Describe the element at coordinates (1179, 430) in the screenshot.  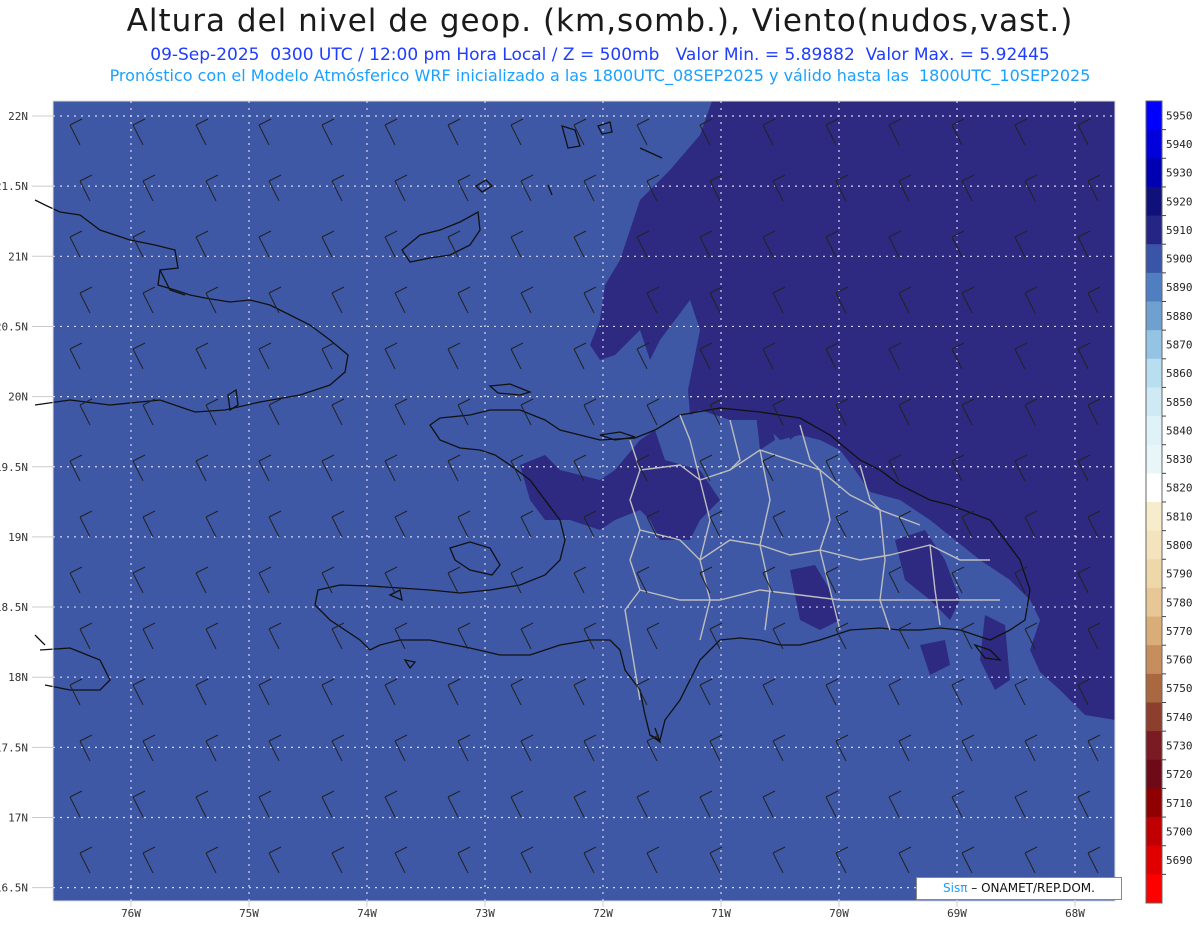
I see `colorbar-label: 5840` at that location.